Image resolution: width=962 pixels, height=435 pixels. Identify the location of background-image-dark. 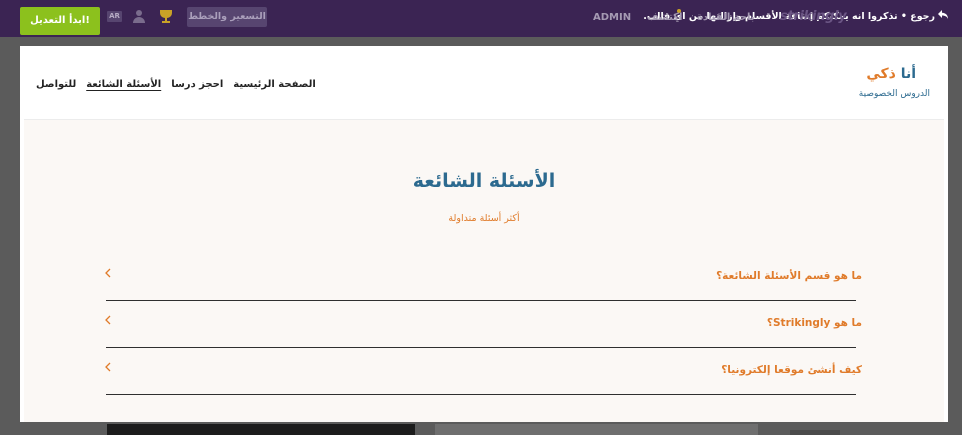
(261, 429).